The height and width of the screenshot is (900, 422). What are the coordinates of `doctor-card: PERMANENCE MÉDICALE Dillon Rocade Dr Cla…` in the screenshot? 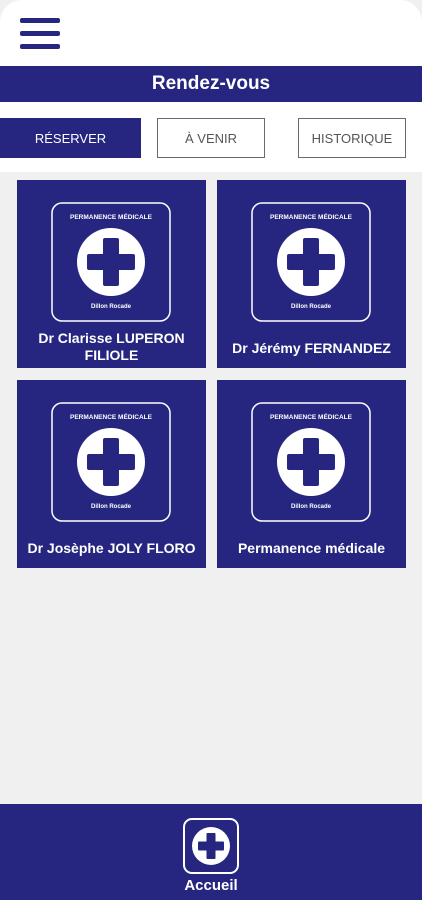 It's located at (111, 274).